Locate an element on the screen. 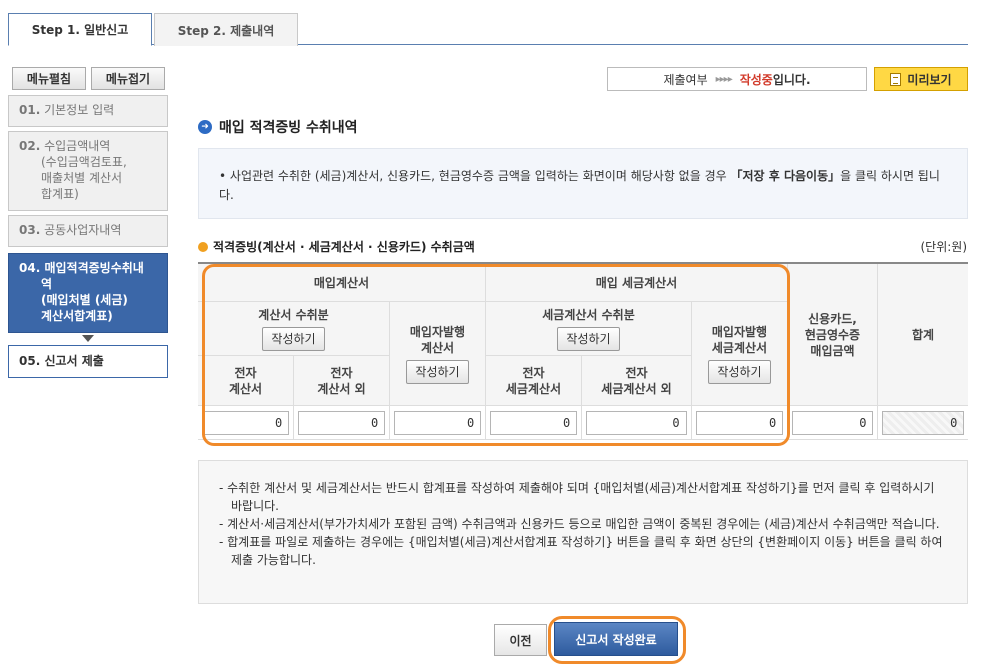 The height and width of the screenshot is (670, 983). sidebar-item-purchase-evidence: 04. 매입적격증빙수취내 역 (매입처별 (세금) 계산서합계표) is located at coordinates (88, 293).